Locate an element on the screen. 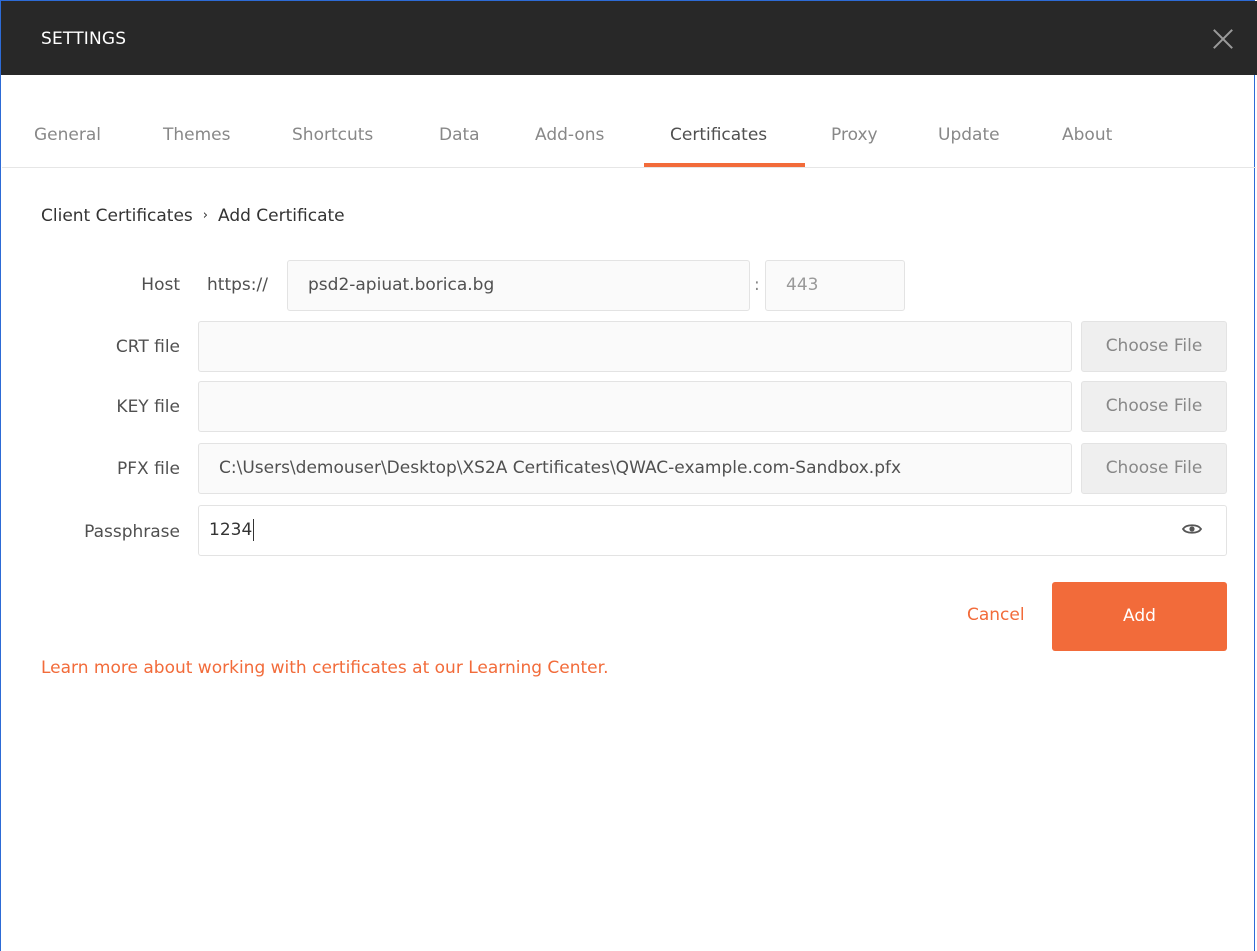 This screenshot has height=951, width=1257. breadcrumb-add-certificate: Add Certificate is located at coordinates (281, 216).